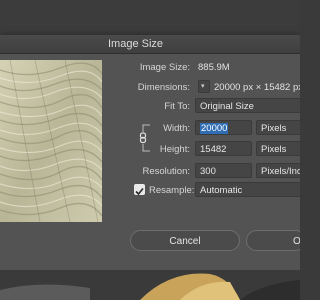 Image resolution: width=320 pixels, height=300 pixels. I want to click on width-value: 20000, so click(214, 128).